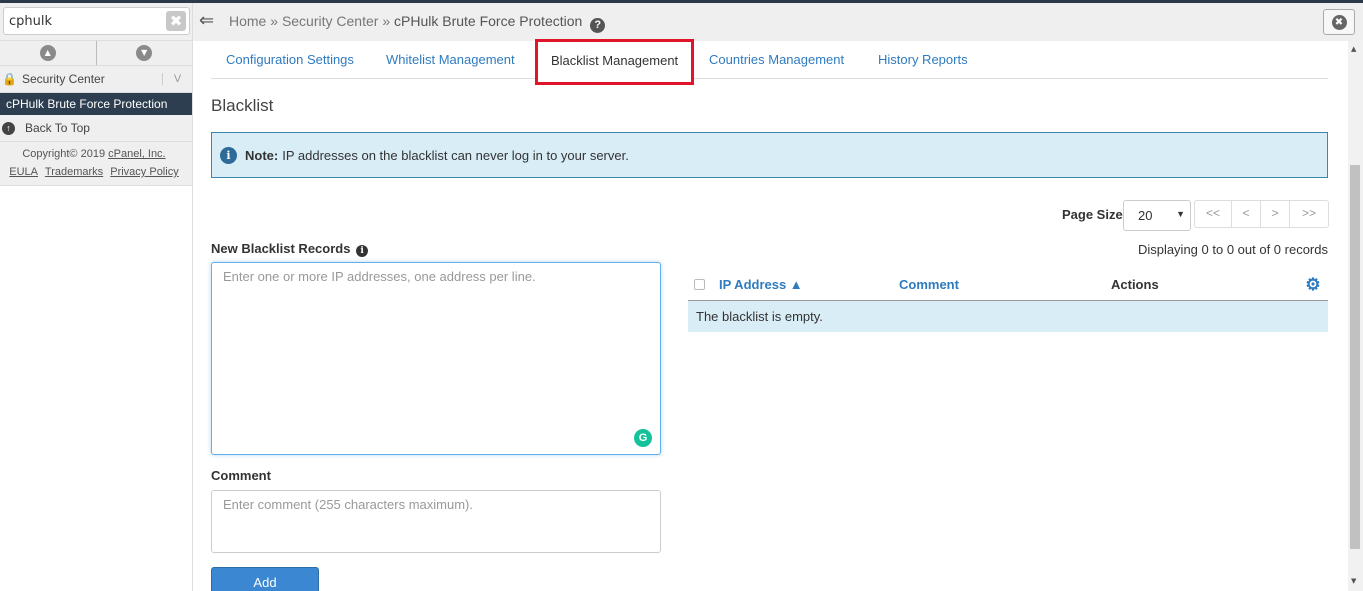 The height and width of the screenshot is (591, 1363). Describe the element at coordinates (242, 105) in the screenshot. I see `page-title: Blacklist` at that location.